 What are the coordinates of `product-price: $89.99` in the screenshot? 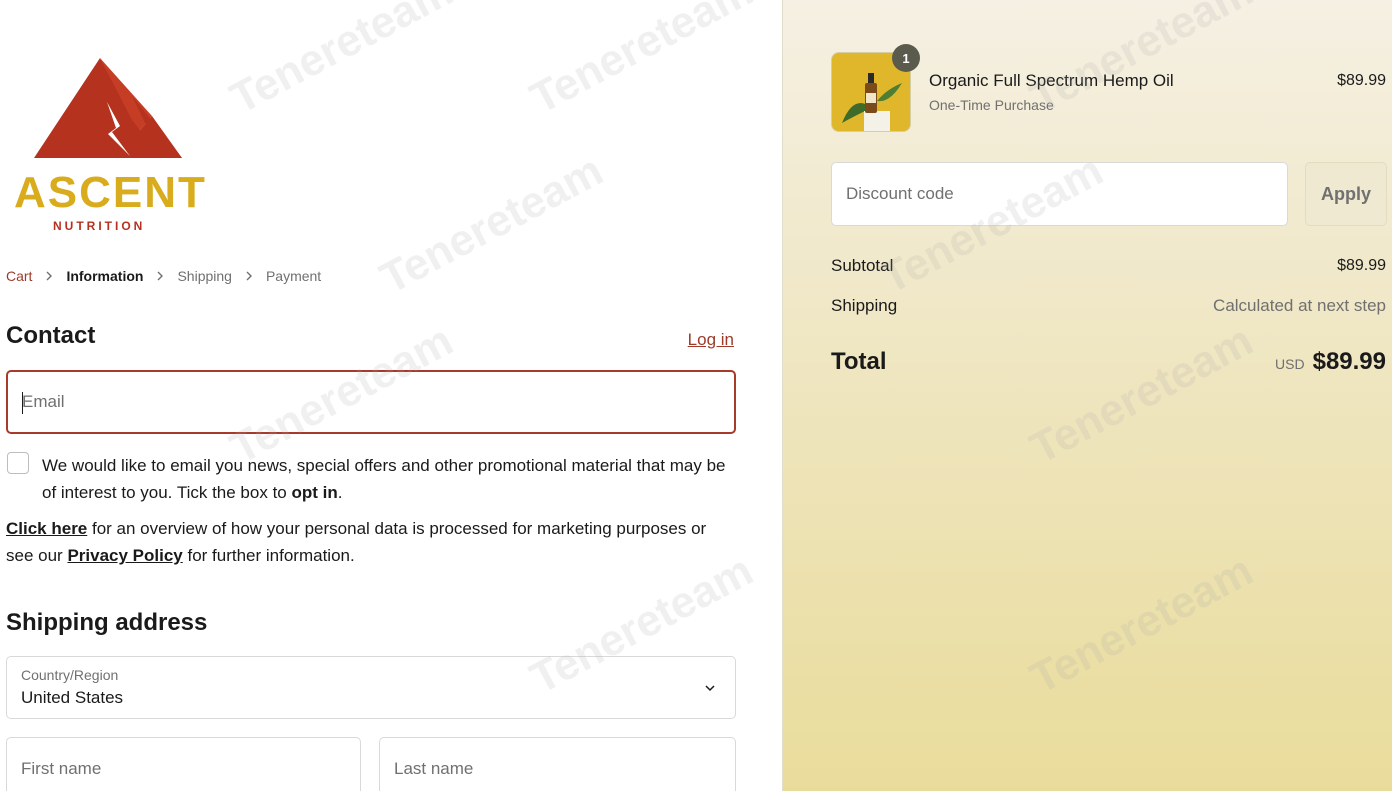 It's located at (1361, 80).